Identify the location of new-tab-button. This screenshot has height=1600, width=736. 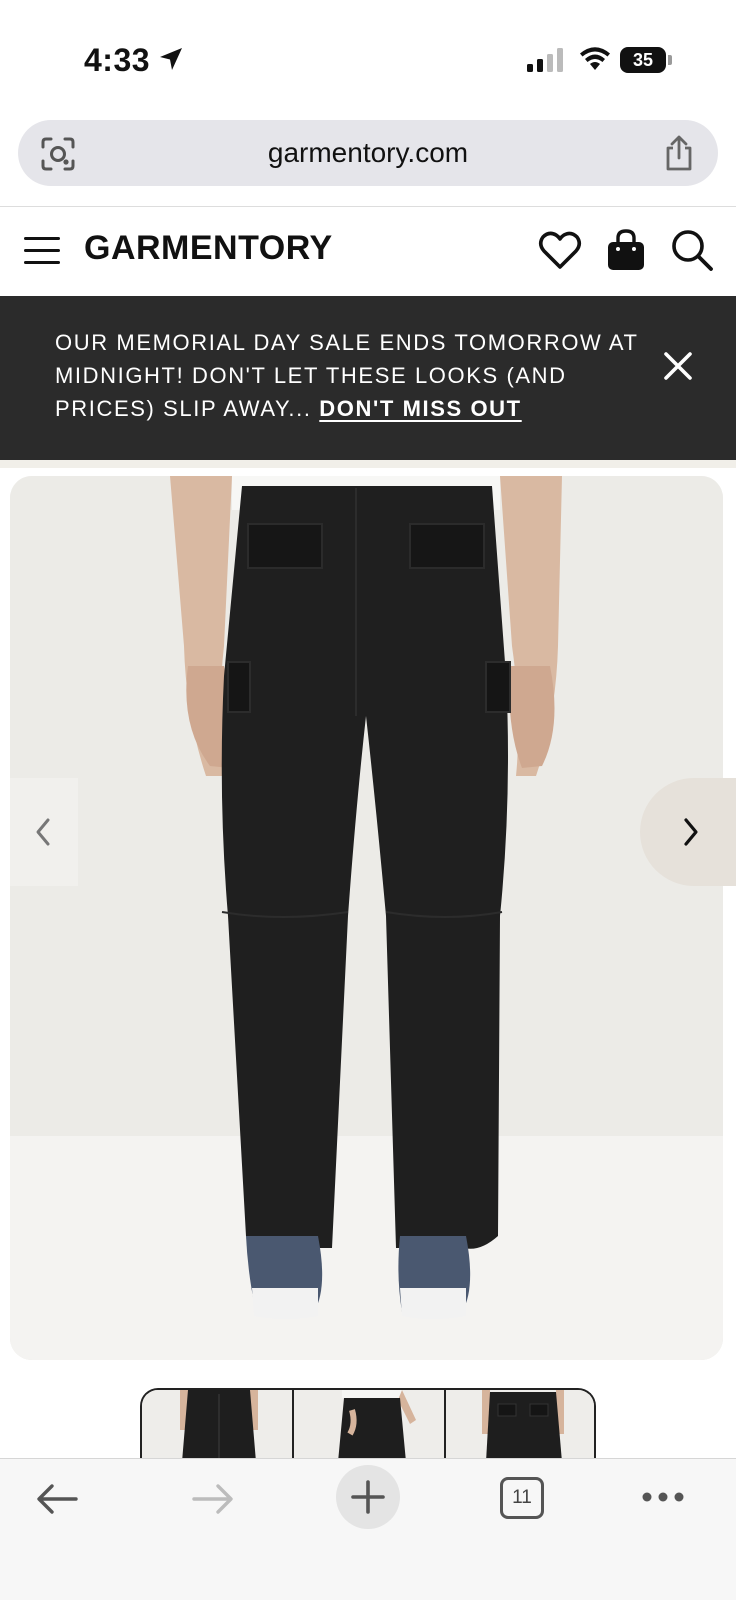
(368, 1497).